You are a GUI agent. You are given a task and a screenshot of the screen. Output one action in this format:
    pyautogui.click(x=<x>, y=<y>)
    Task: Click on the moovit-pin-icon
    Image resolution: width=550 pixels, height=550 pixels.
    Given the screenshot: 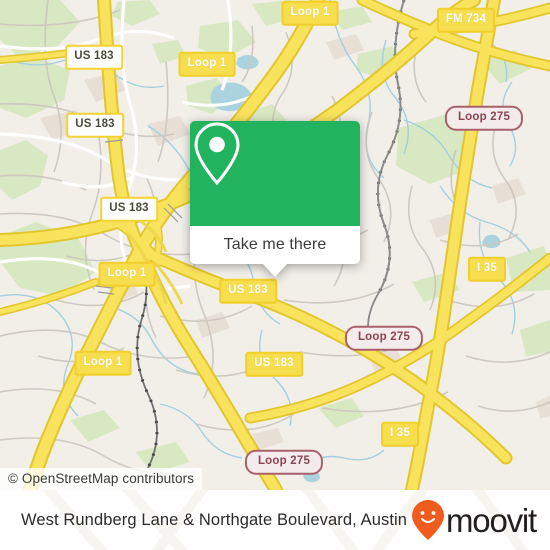 What is the action you would take?
    pyautogui.click(x=428, y=520)
    